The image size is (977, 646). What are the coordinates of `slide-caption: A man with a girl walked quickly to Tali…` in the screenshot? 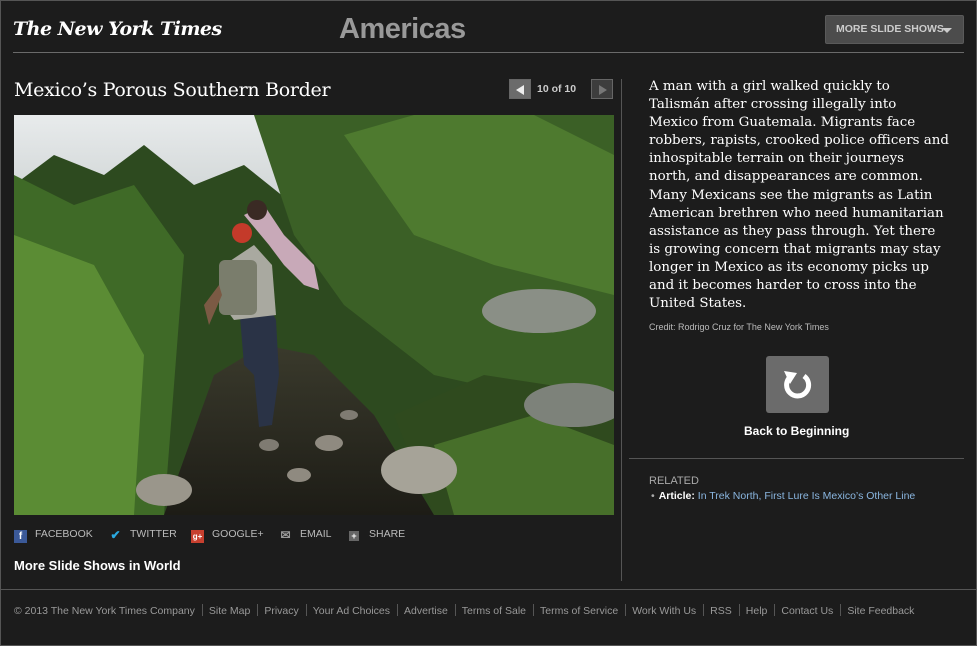 It's located at (799, 195).